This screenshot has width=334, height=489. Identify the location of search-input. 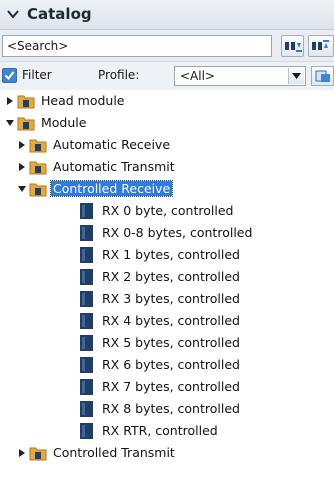
(137, 46).